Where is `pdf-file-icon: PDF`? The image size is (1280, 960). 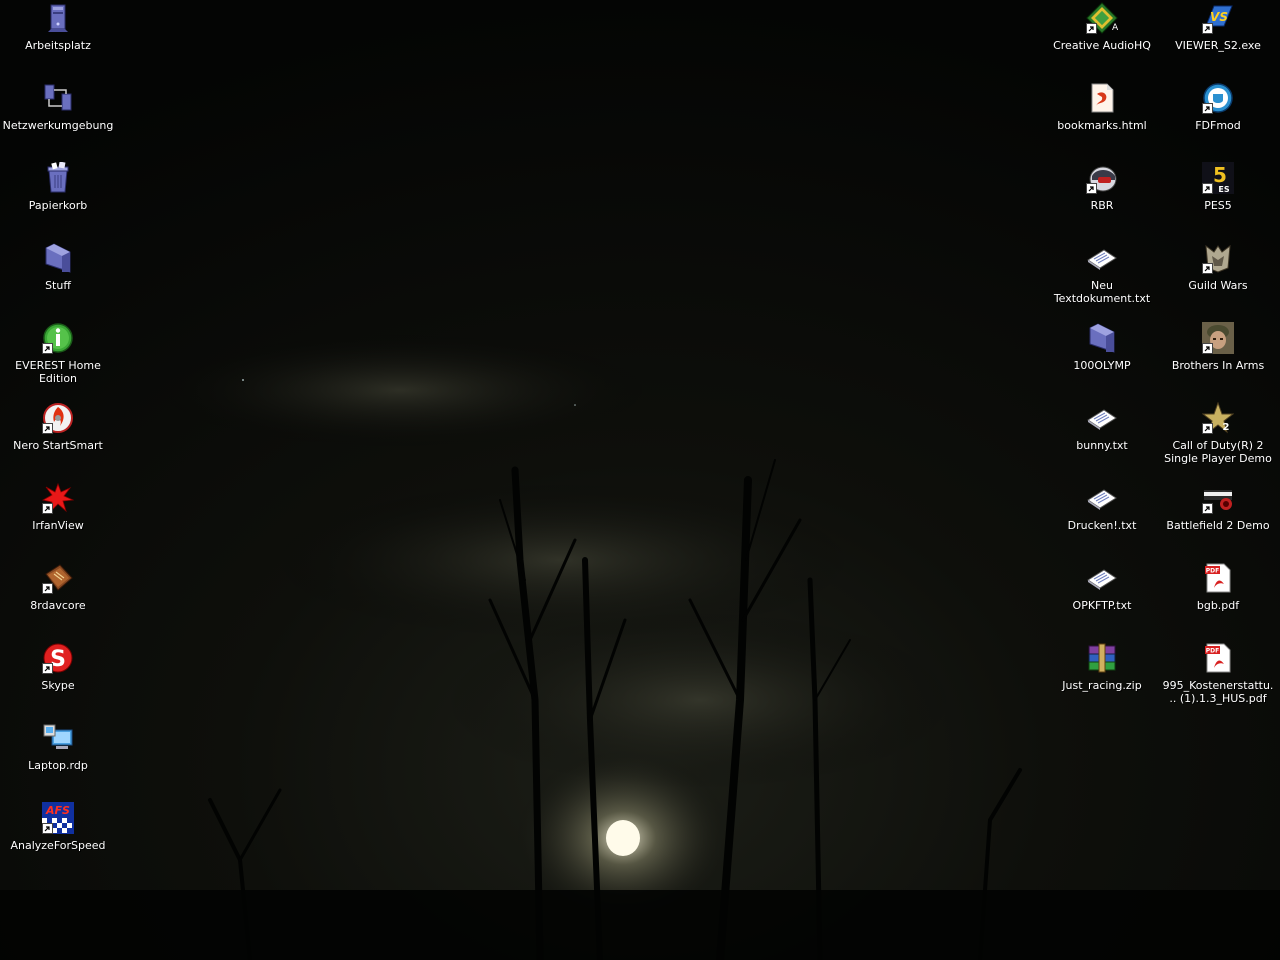 pdf-file-icon: PDF is located at coordinates (1218, 658).